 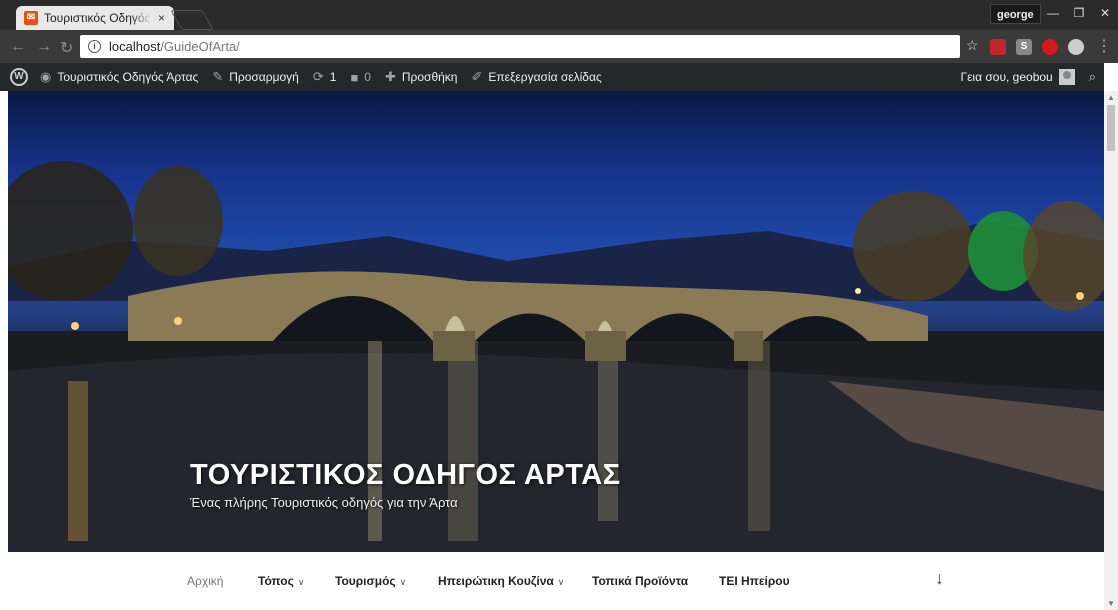 What do you see at coordinates (44, 47) in the screenshot?
I see `forward-icon: →` at bounding box center [44, 47].